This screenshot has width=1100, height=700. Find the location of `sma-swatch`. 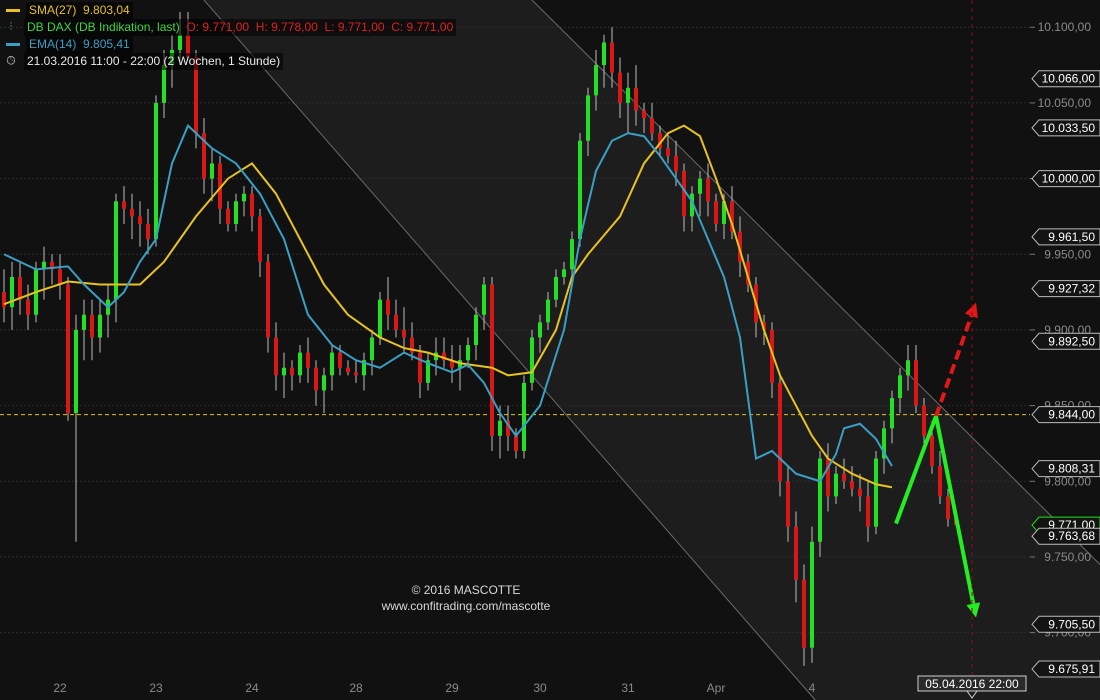

sma-swatch is located at coordinates (13, 10).